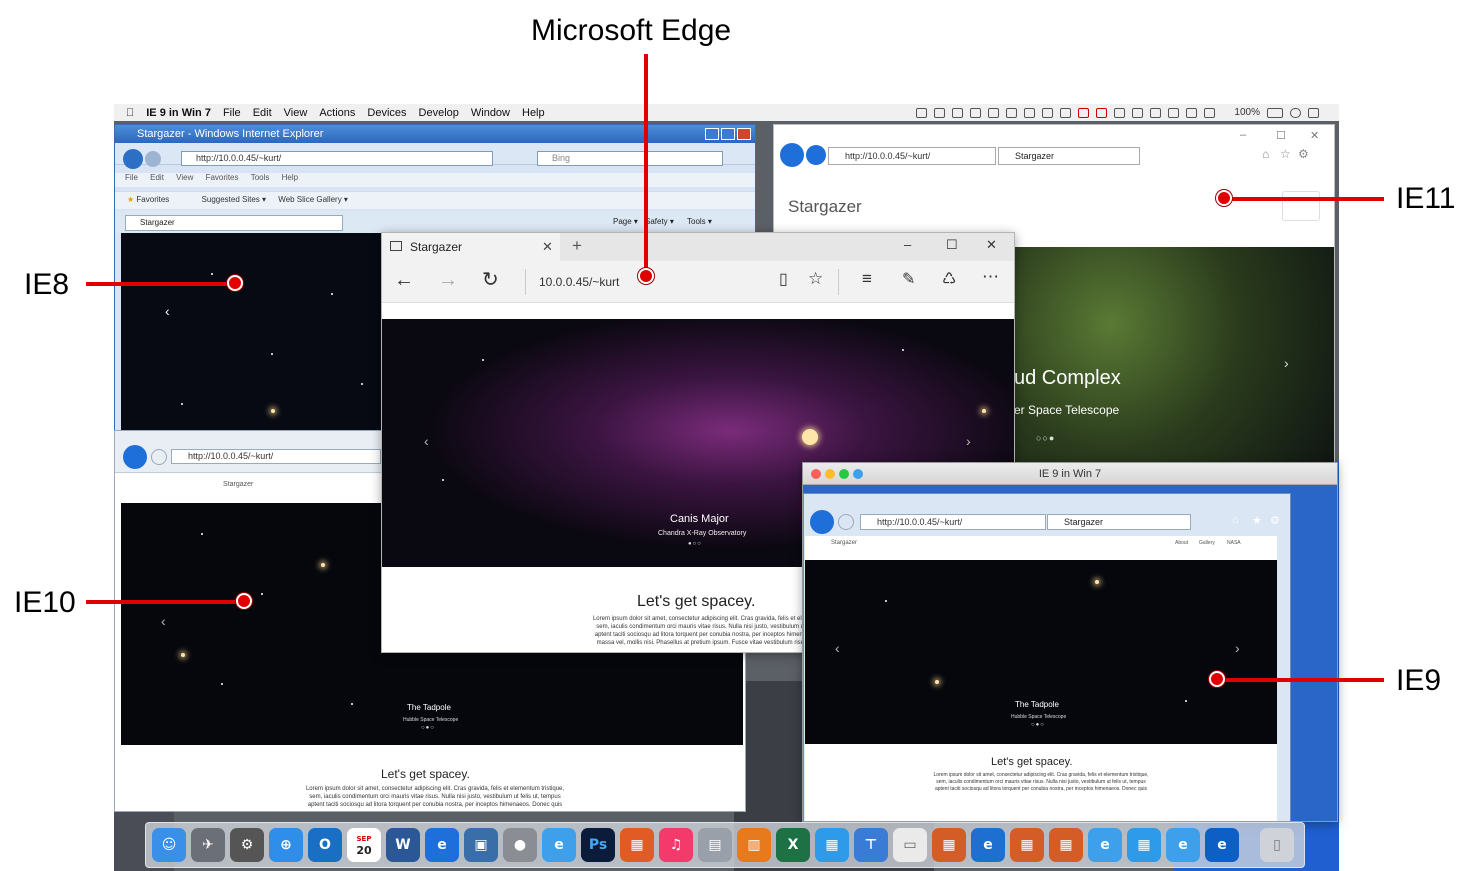 The height and width of the screenshot is (871, 1480). I want to click on flag-icon, so click(1192, 112).